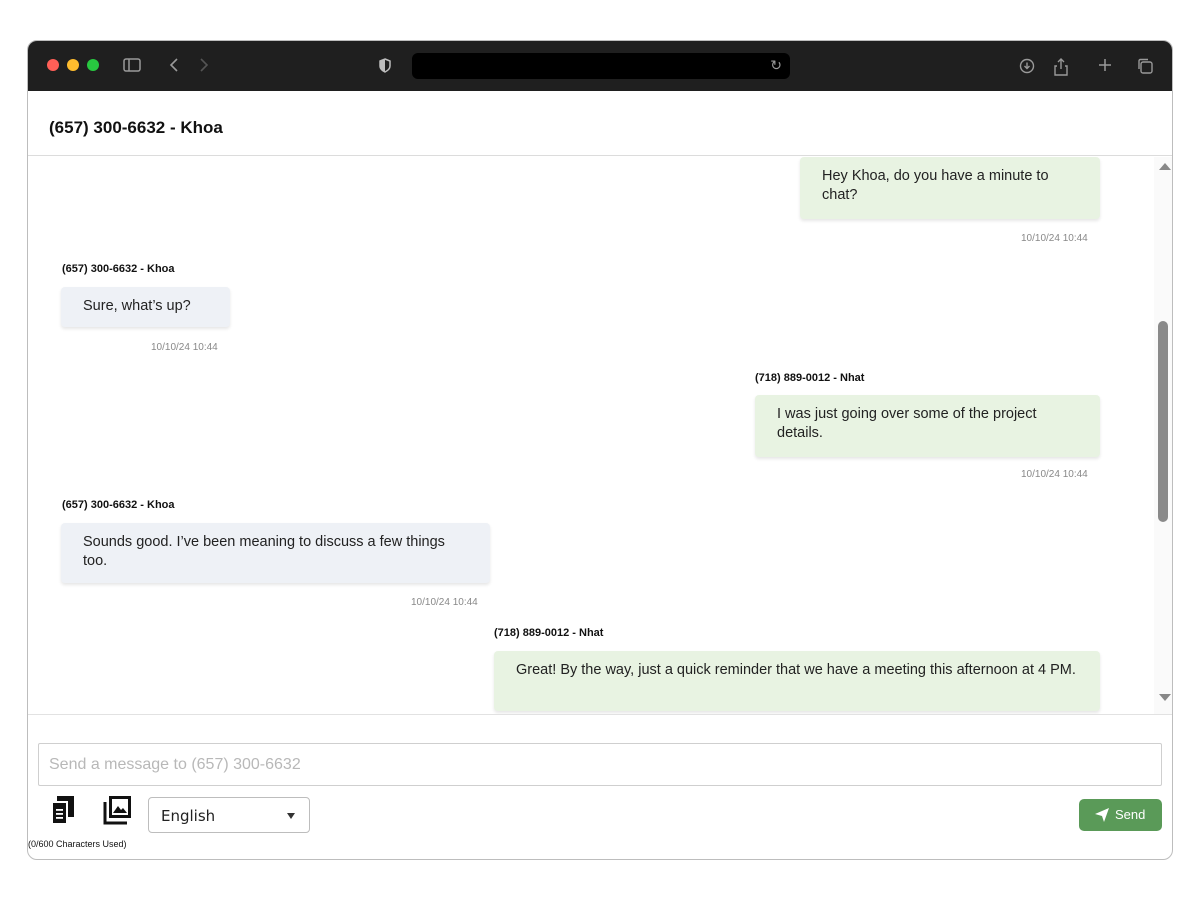 This screenshot has width=1200, height=900. Describe the element at coordinates (291, 816) in the screenshot. I see `chevron-down-icon` at that location.